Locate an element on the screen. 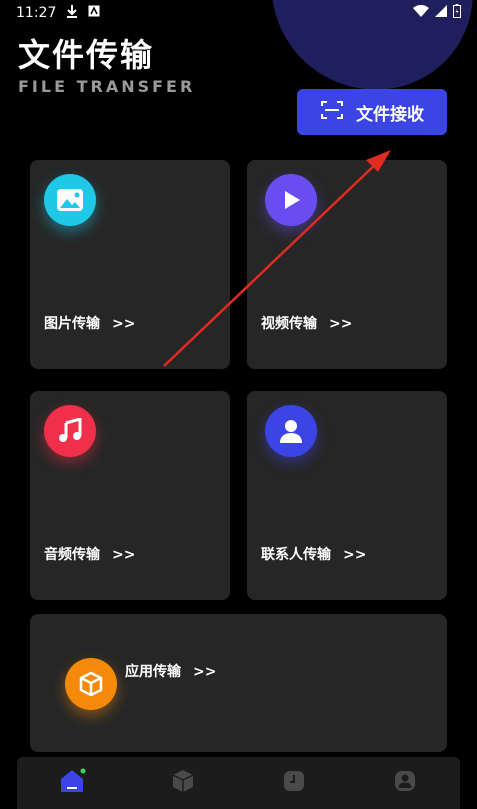 The height and width of the screenshot is (809, 477). app-box-icon is located at coordinates (91, 684).